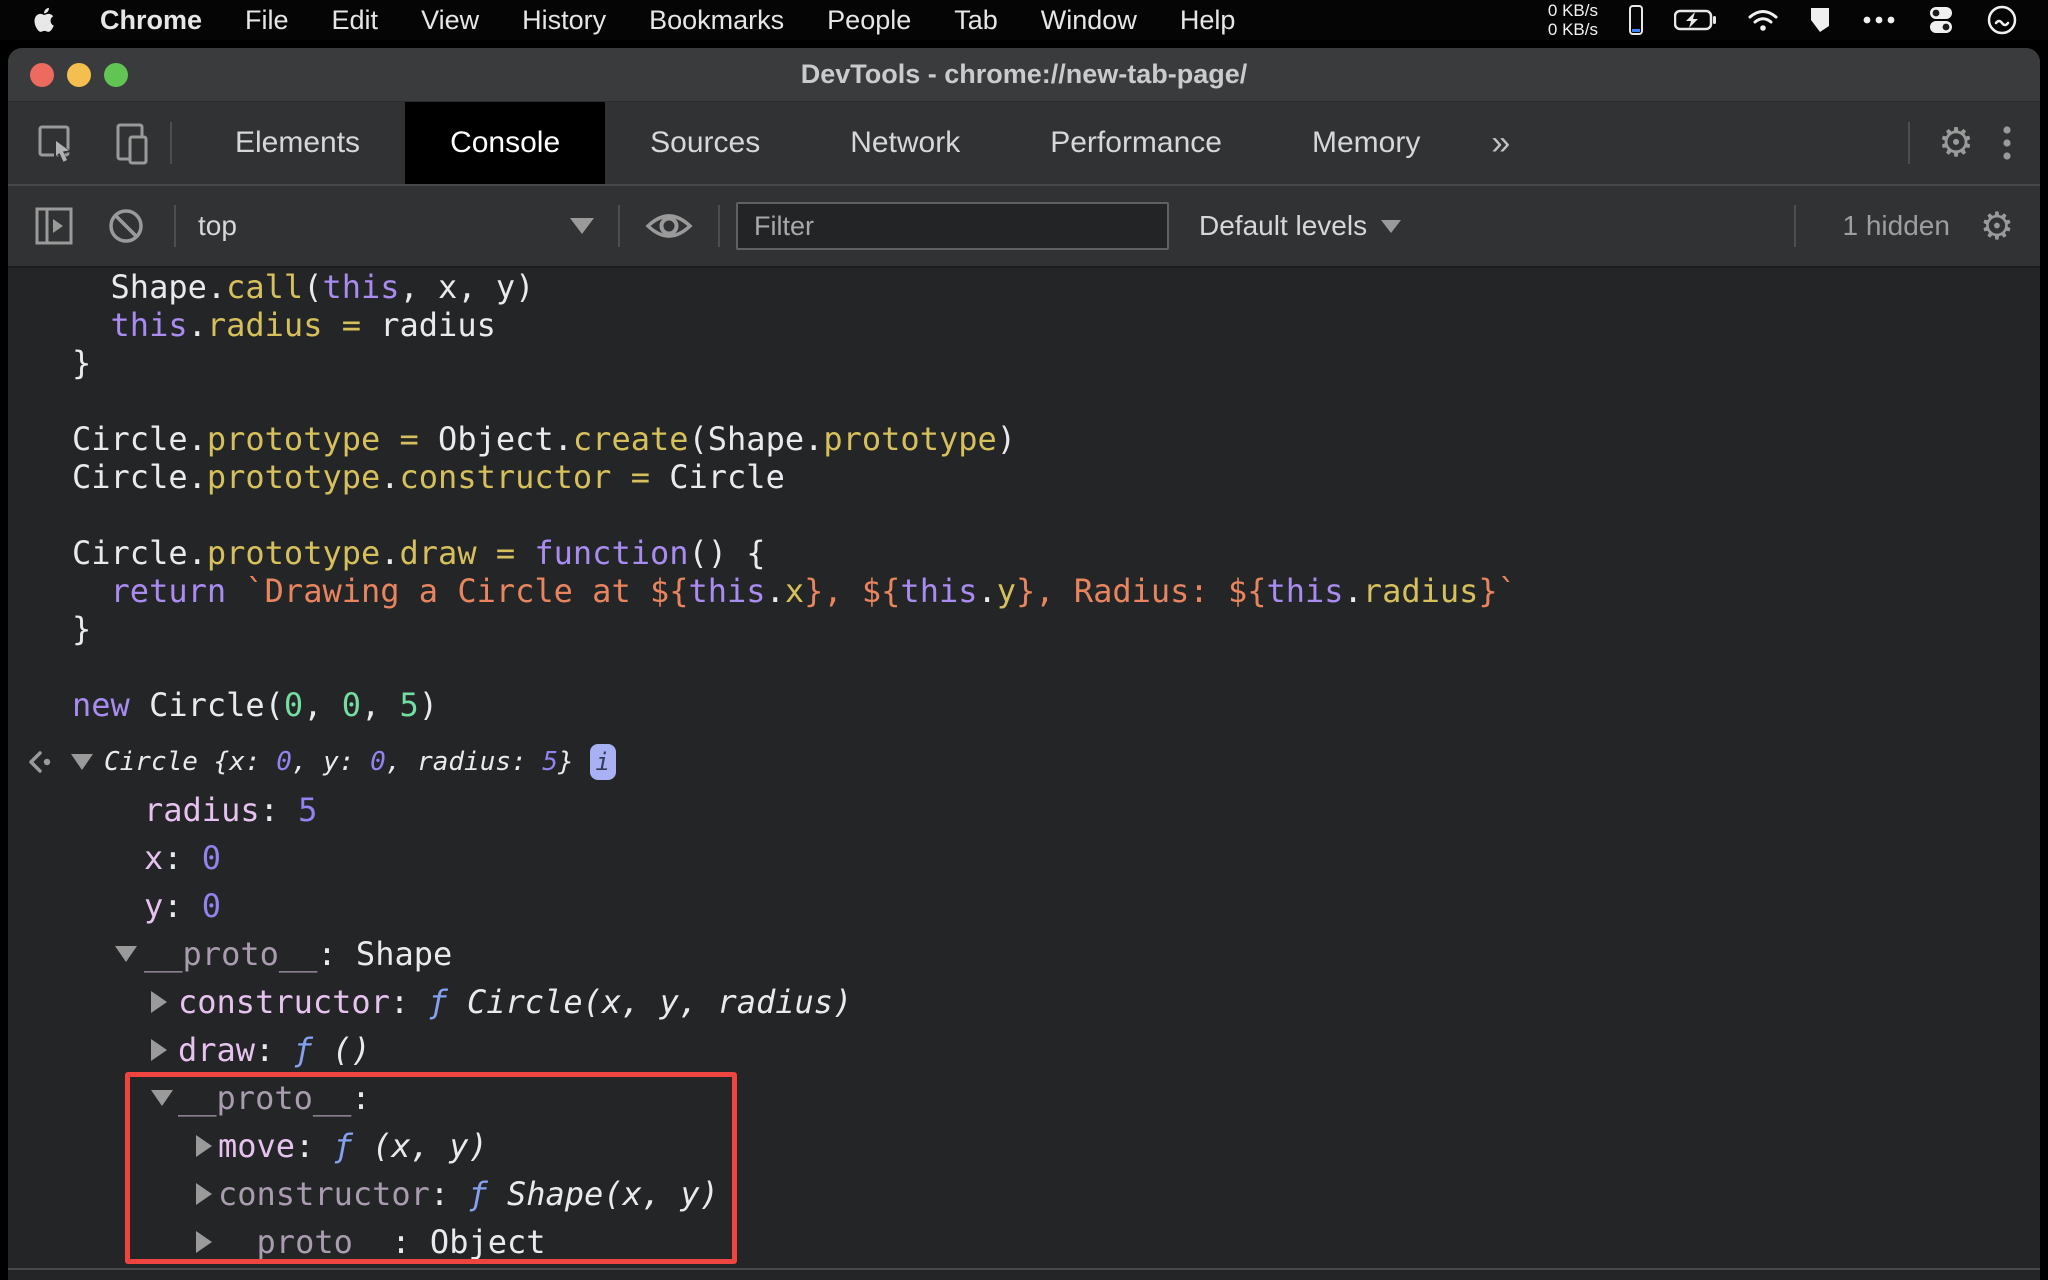 The width and height of the screenshot is (2048, 1280). Describe the element at coordinates (1089, 20) in the screenshot. I see `menu-item-window: Window` at that location.